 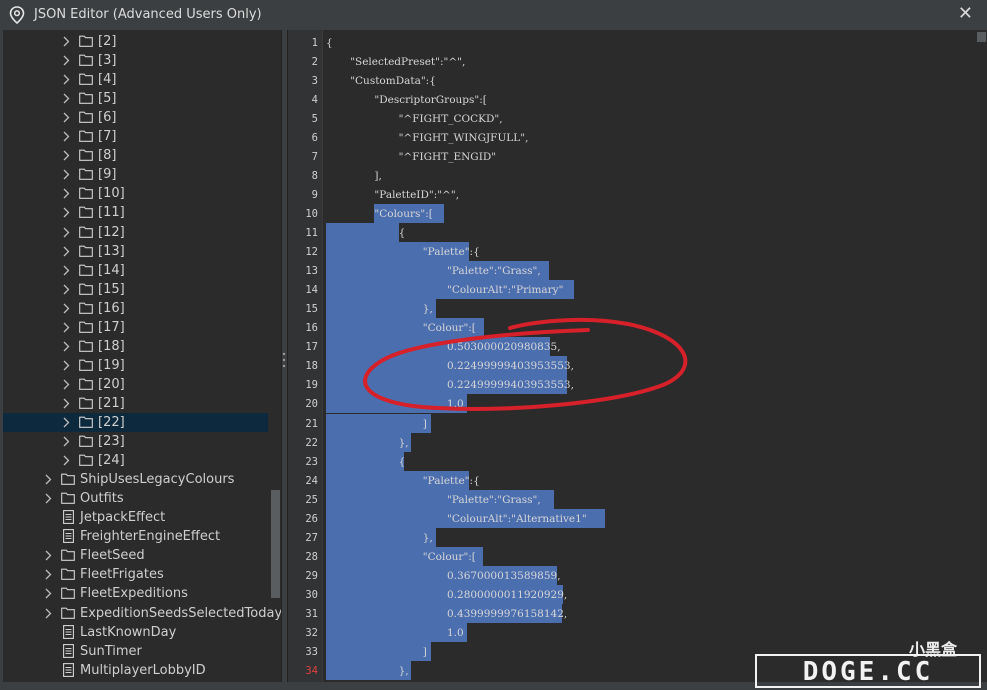 What do you see at coordinates (135, 479) in the screenshot?
I see `tree-key: ShipUsesLegacyColours` at bounding box center [135, 479].